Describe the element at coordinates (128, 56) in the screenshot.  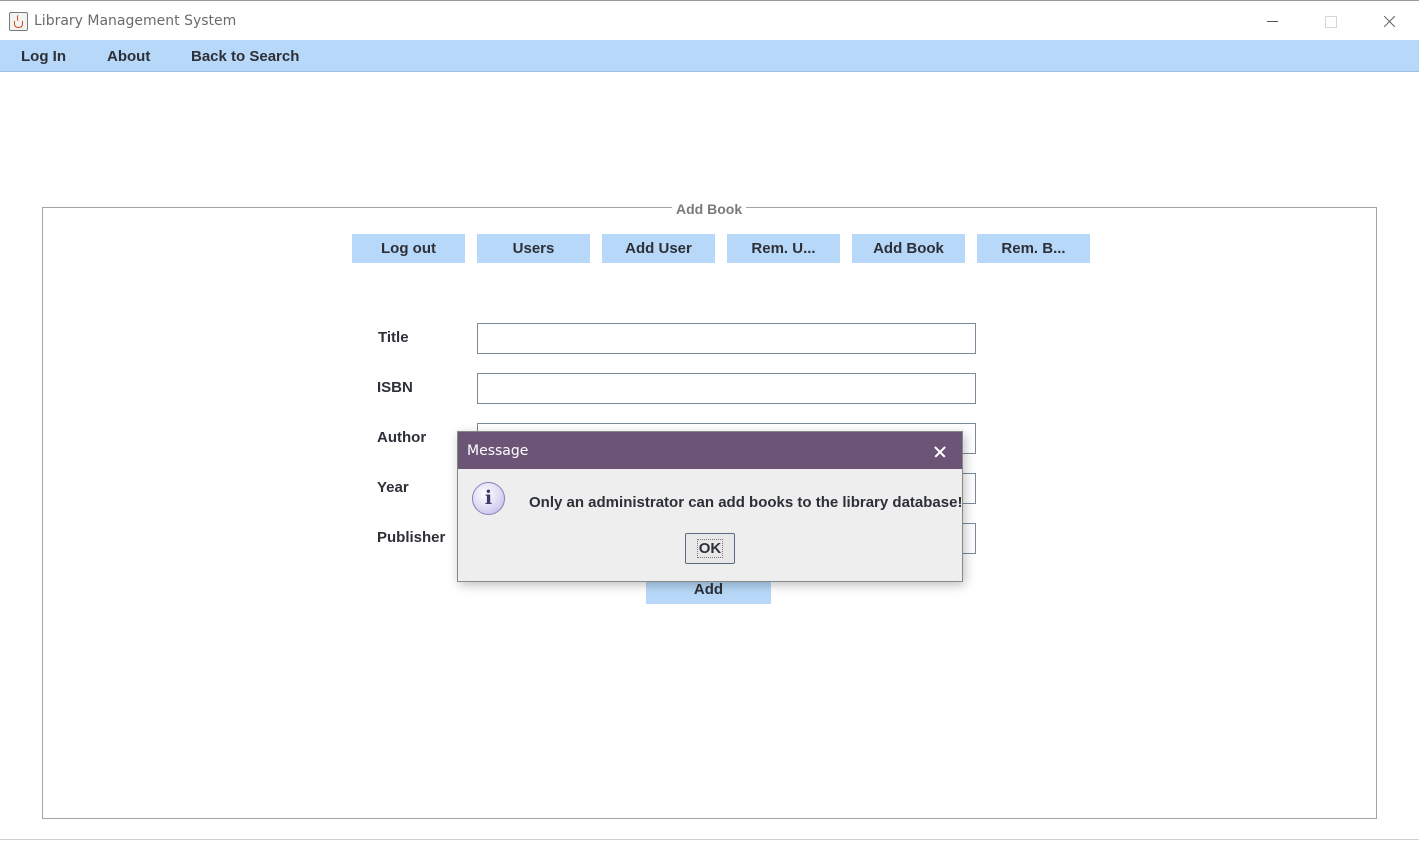
I see `menu-about: About` at that location.